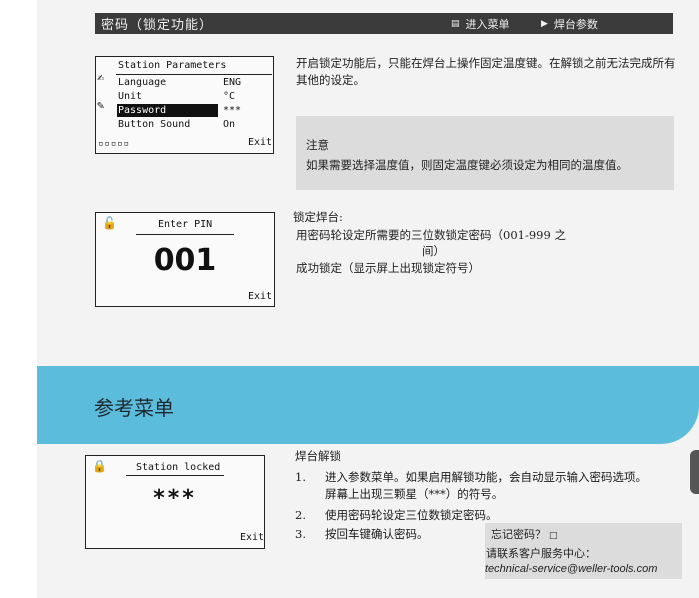  I want to click on menu-icon: ▤, so click(455, 23).